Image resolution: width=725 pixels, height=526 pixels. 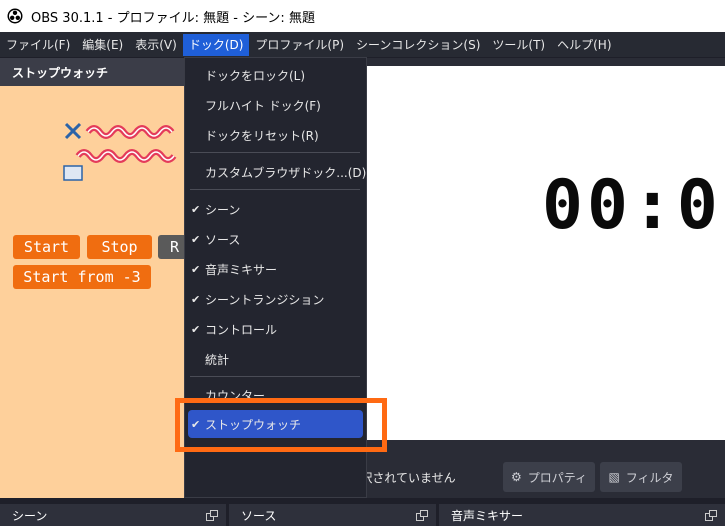 I want to click on bottom-docks: シーン ソース 音声ミキサー, so click(x=362, y=513).